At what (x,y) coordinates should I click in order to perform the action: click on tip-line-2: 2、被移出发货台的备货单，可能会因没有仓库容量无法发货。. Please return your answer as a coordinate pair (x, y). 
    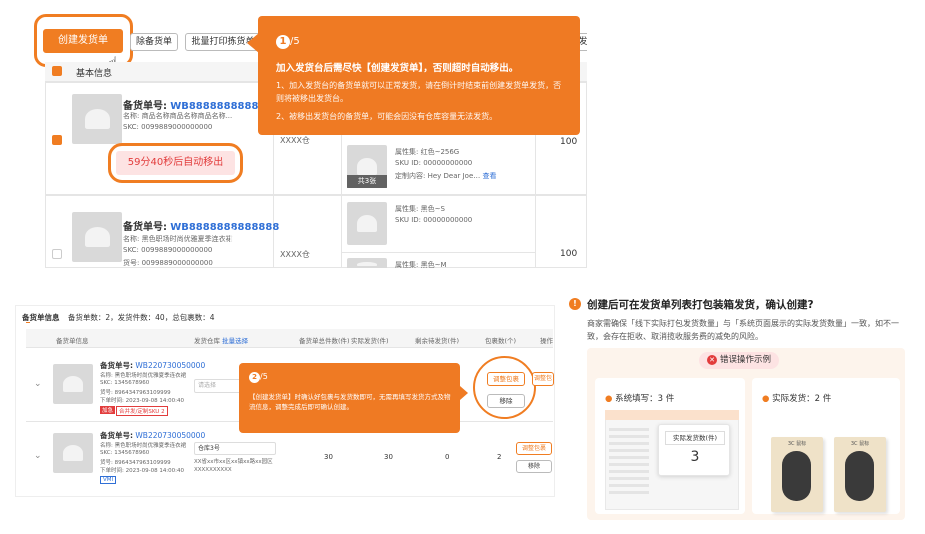
    Looking at the image, I should click on (387, 116).